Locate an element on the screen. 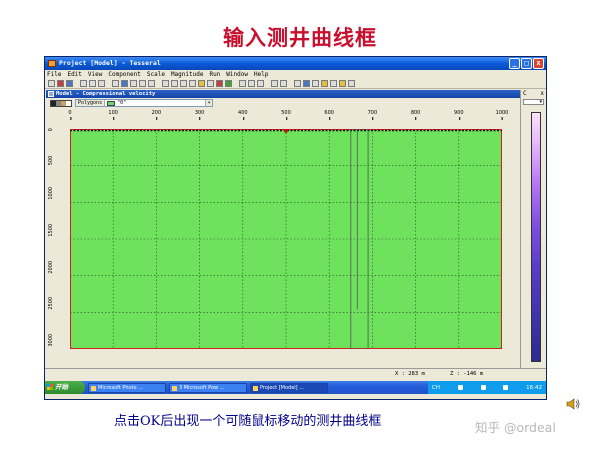 The image size is (600, 450). select-icon is located at coordinates (142, 83).